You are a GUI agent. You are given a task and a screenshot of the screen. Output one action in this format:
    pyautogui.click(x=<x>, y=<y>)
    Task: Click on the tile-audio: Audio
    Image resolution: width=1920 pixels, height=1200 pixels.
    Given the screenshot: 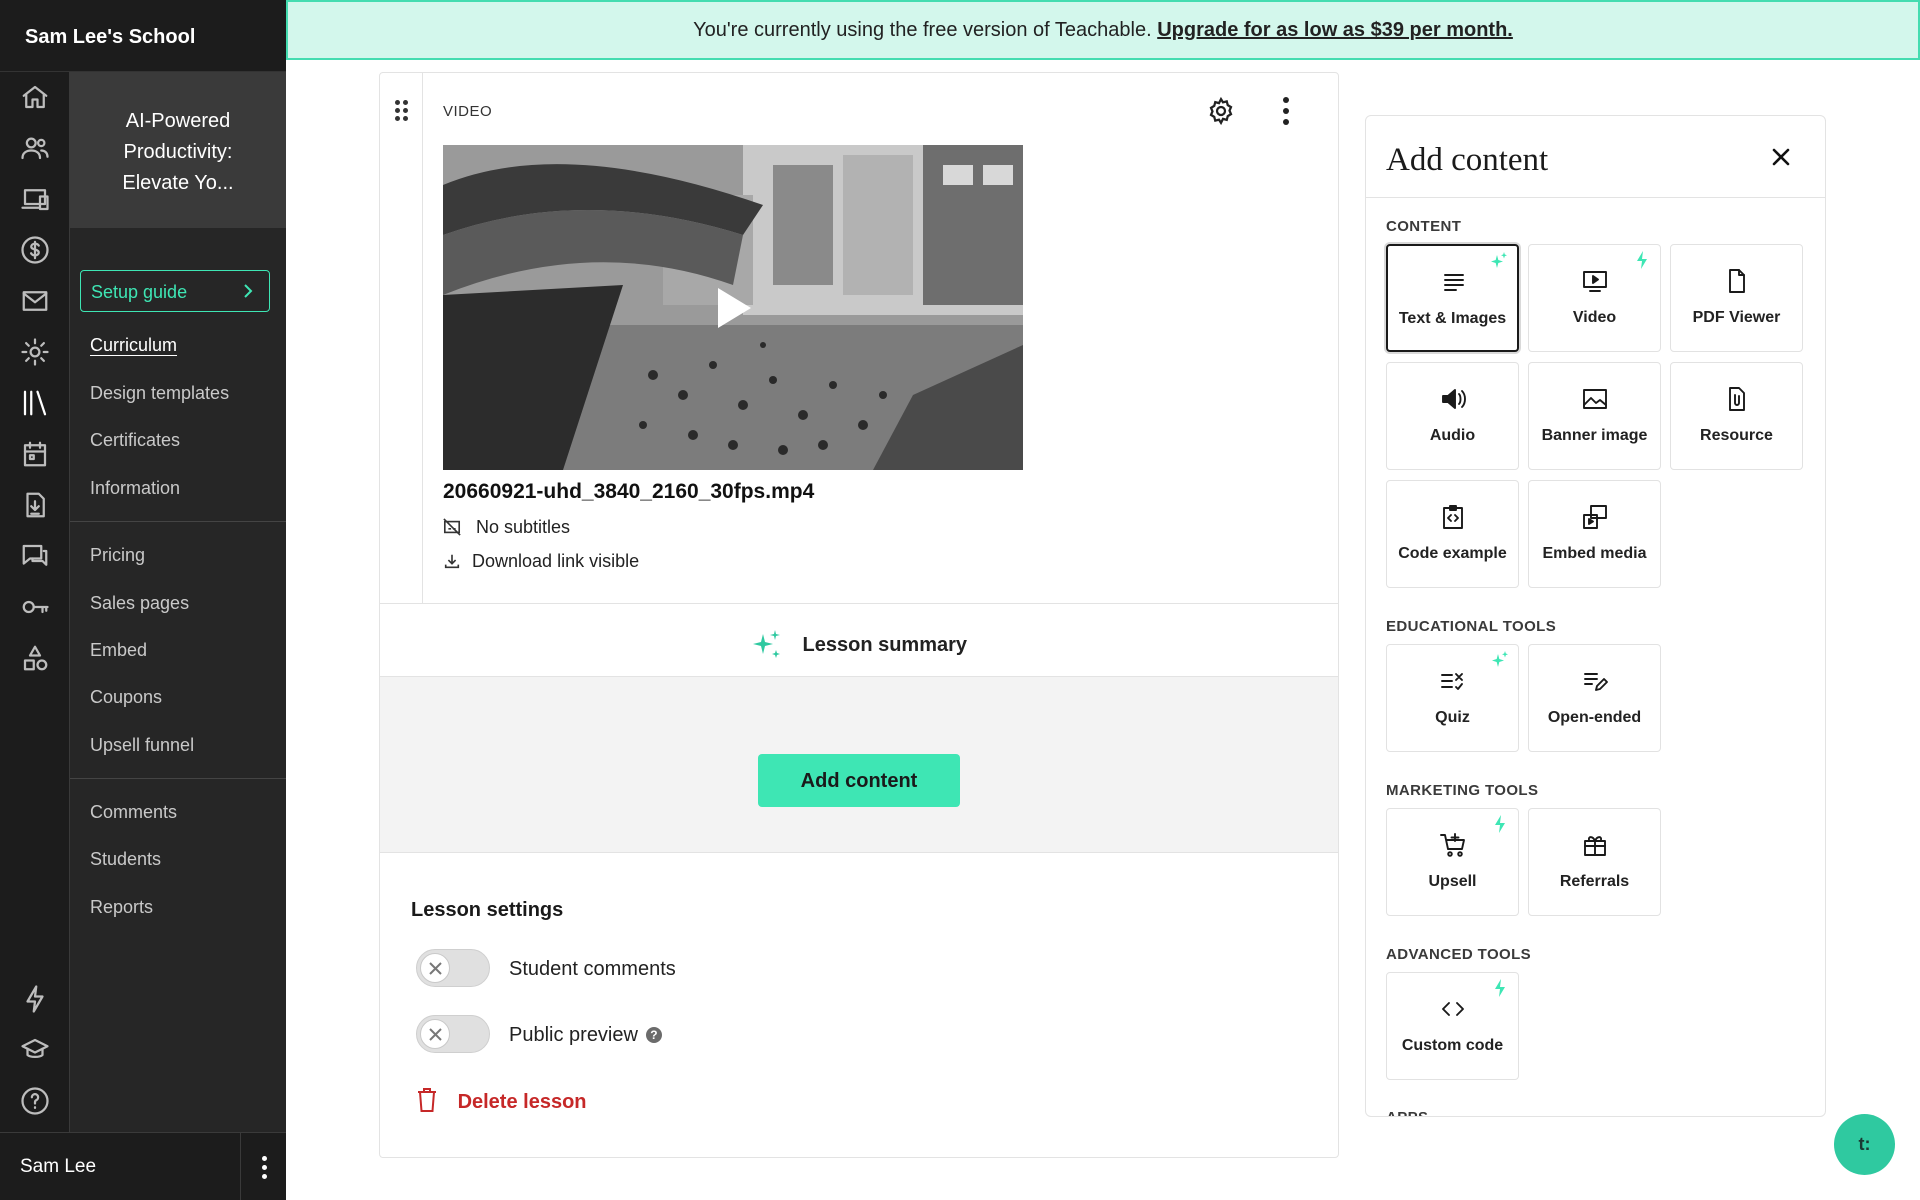 What is the action you would take?
    pyautogui.click(x=1452, y=416)
    